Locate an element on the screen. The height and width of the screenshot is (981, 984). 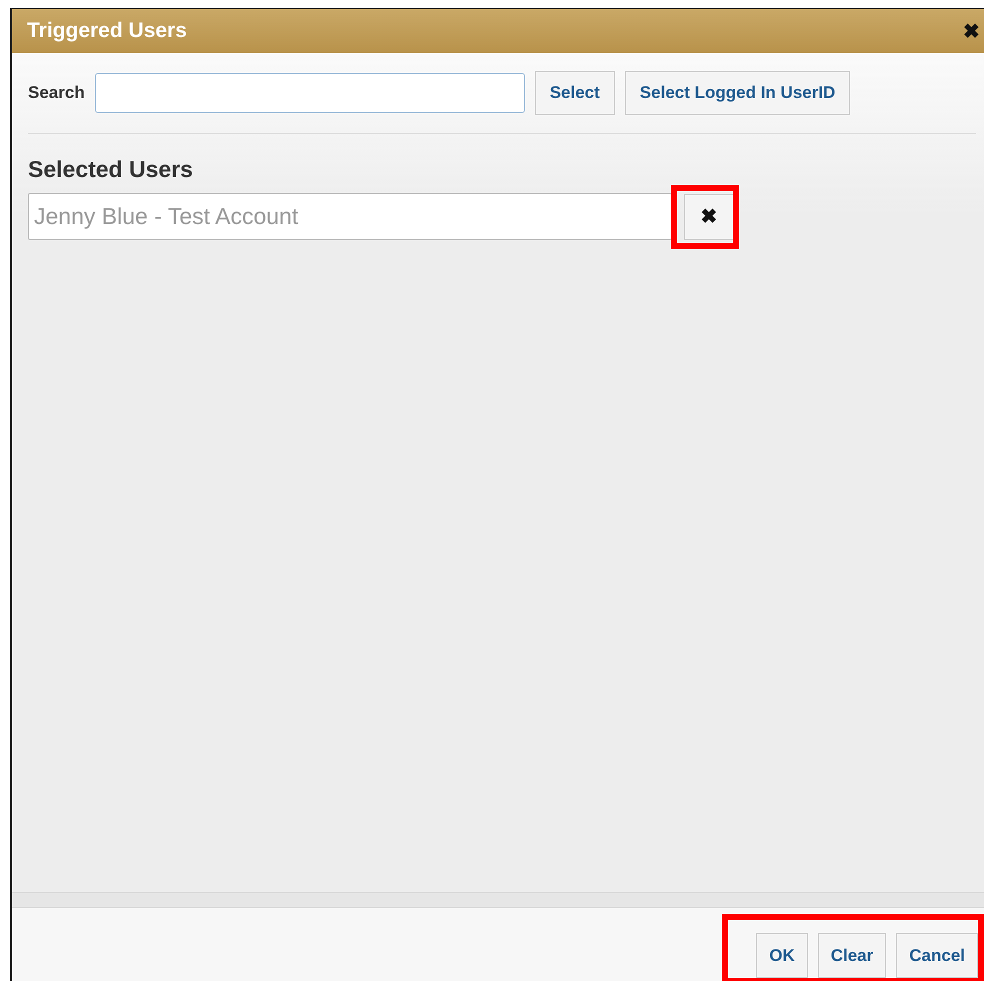
select-button: Select is located at coordinates (574, 93).